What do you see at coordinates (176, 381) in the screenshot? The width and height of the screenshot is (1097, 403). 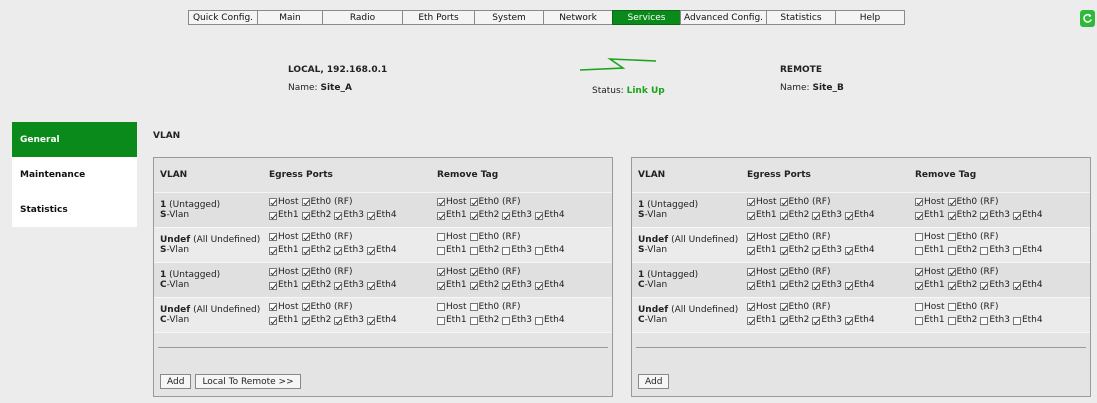 I see `add-button: Add` at bounding box center [176, 381].